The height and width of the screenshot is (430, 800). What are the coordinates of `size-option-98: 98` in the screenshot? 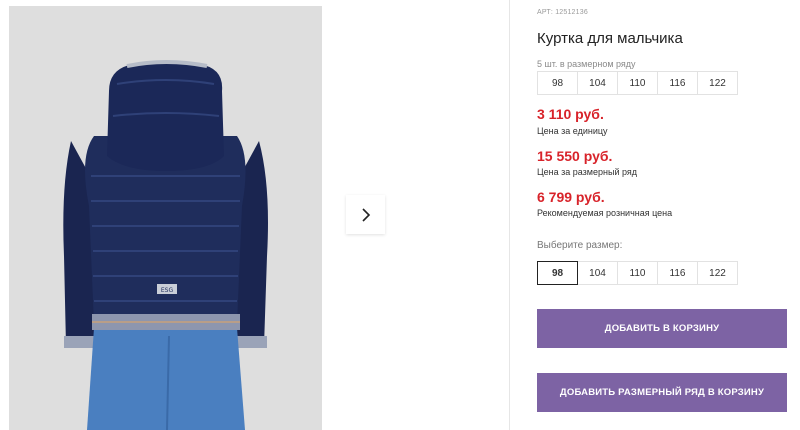 It's located at (557, 273).